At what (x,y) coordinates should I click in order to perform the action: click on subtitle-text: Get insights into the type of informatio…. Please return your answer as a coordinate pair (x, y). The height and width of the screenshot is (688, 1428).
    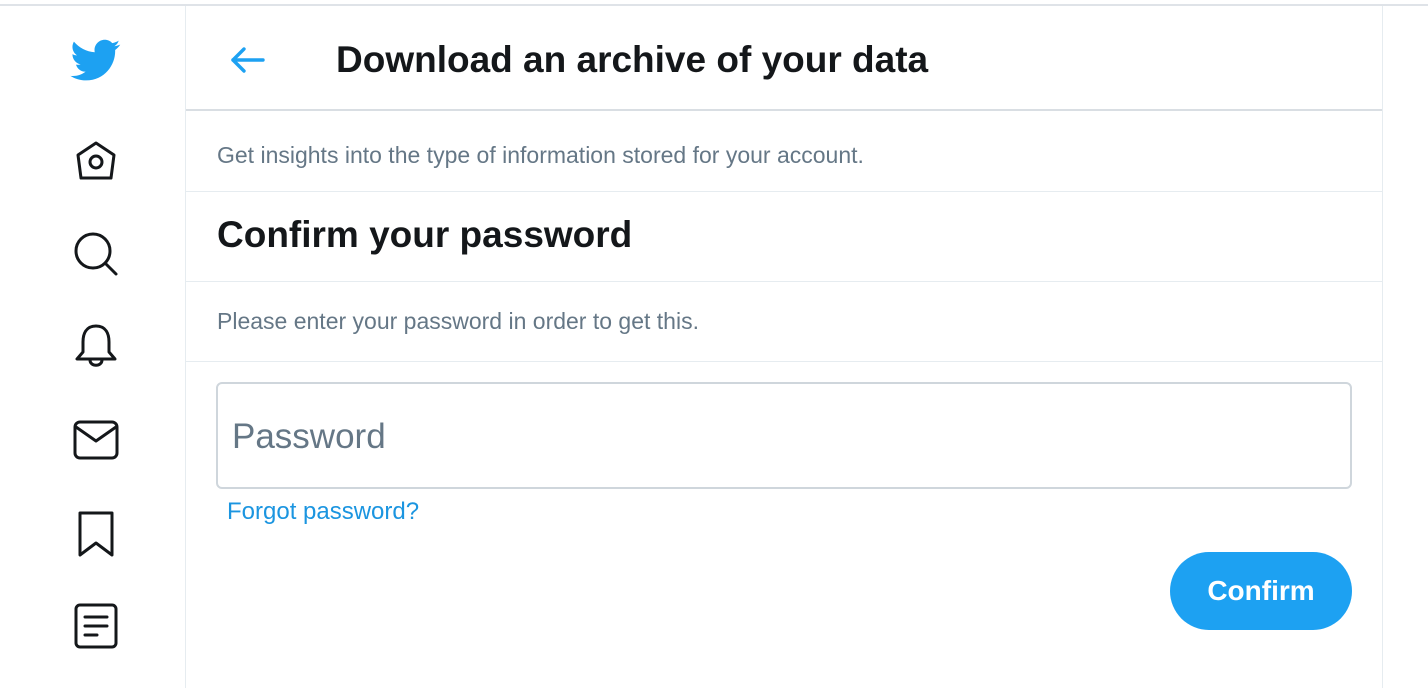
    Looking at the image, I should click on (540, 155).